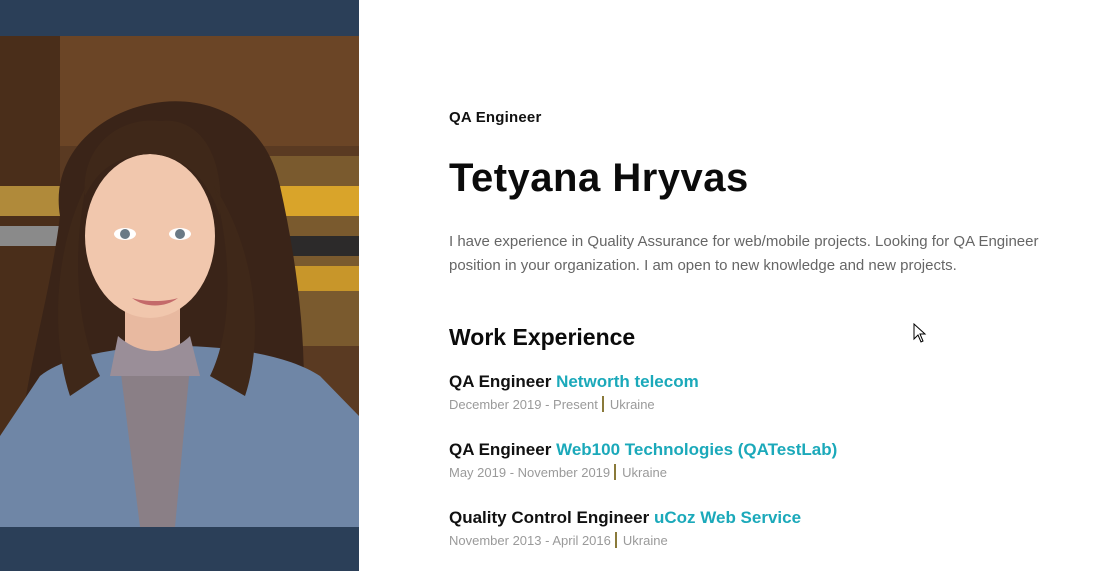 The width and height of the screenshot is (1114, 571). Describe the element at coordinates (727, 517) in the screenshot. I see `company-link: uCoz Web Service` at that location.